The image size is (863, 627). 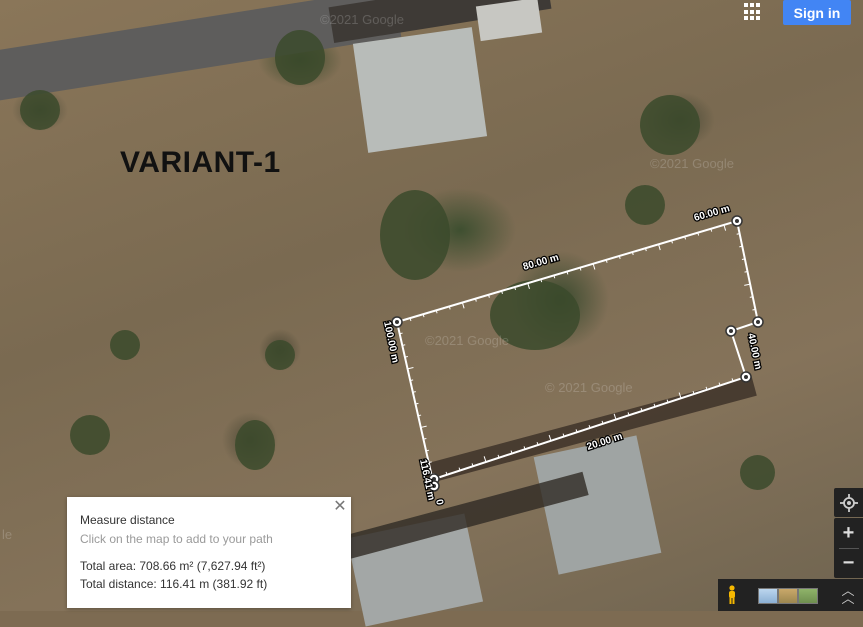 What do you see at coordinates (848, 563) in the screenshot?
I see `zoom-out-button: −` at bounding box center [848, 563].